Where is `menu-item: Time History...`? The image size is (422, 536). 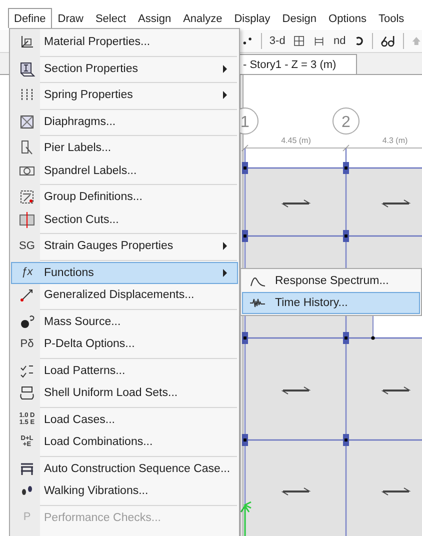
menu-item: Time History... is located at coordinates (331, 303).